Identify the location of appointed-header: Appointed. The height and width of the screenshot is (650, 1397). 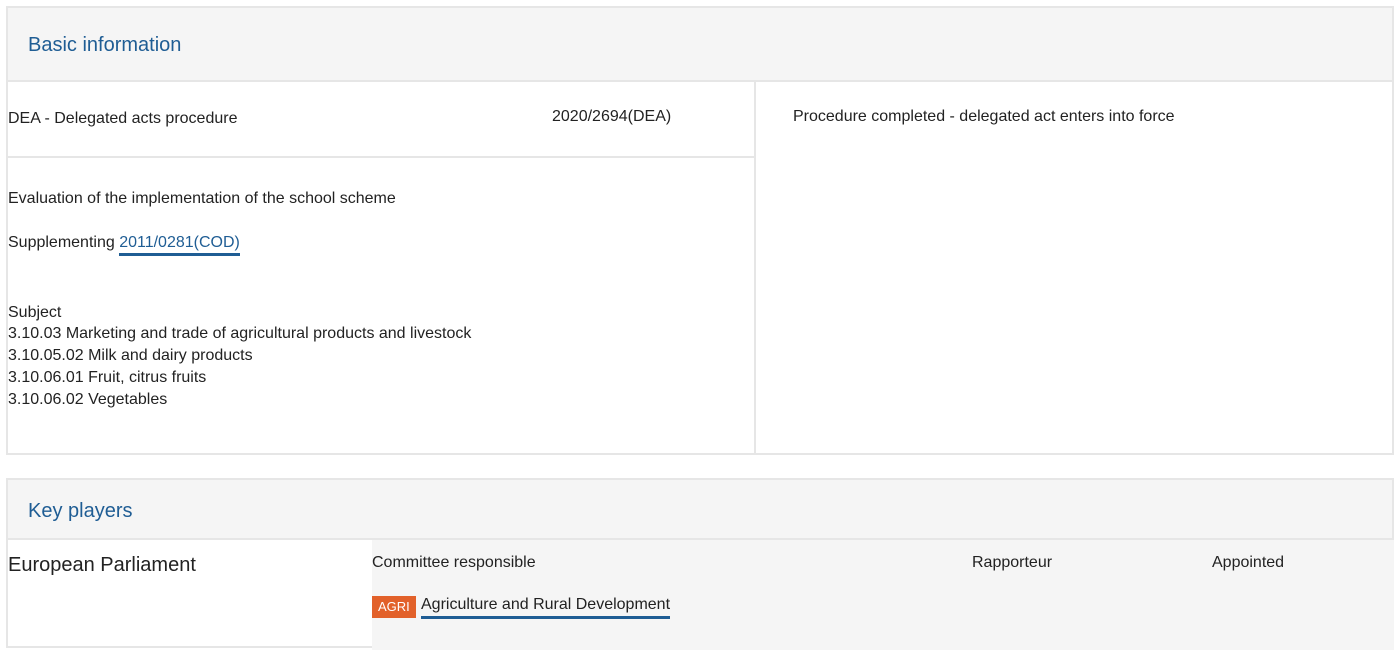
(1248, 562).